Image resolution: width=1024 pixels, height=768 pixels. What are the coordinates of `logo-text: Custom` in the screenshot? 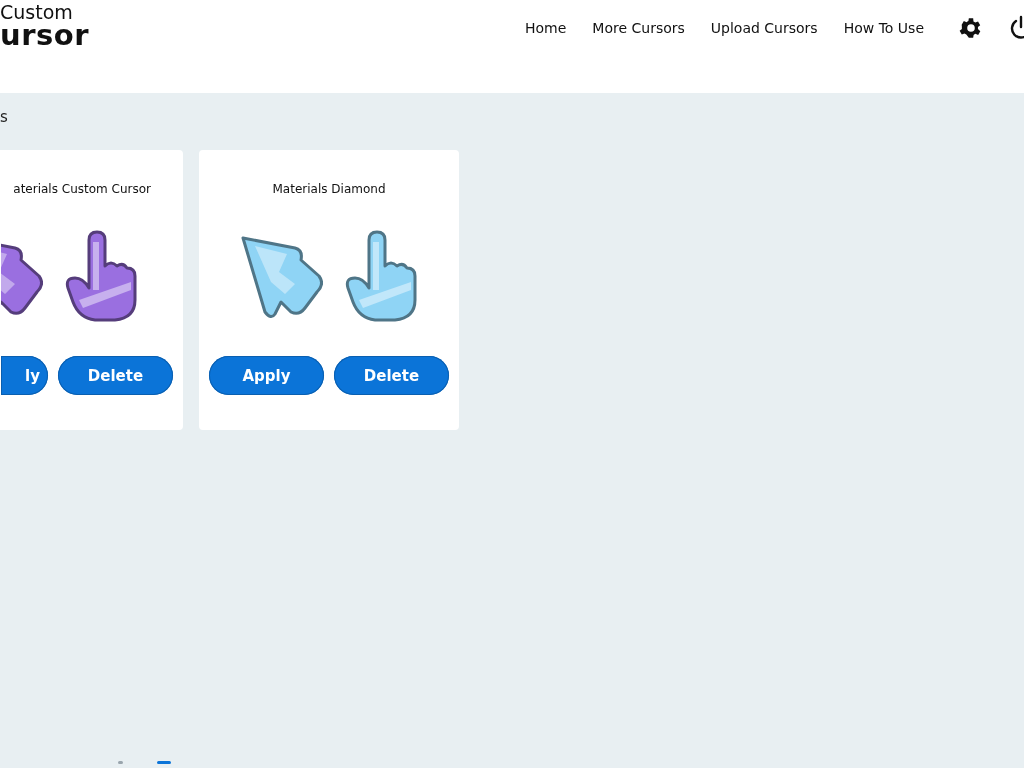 It's located at (37, 12).